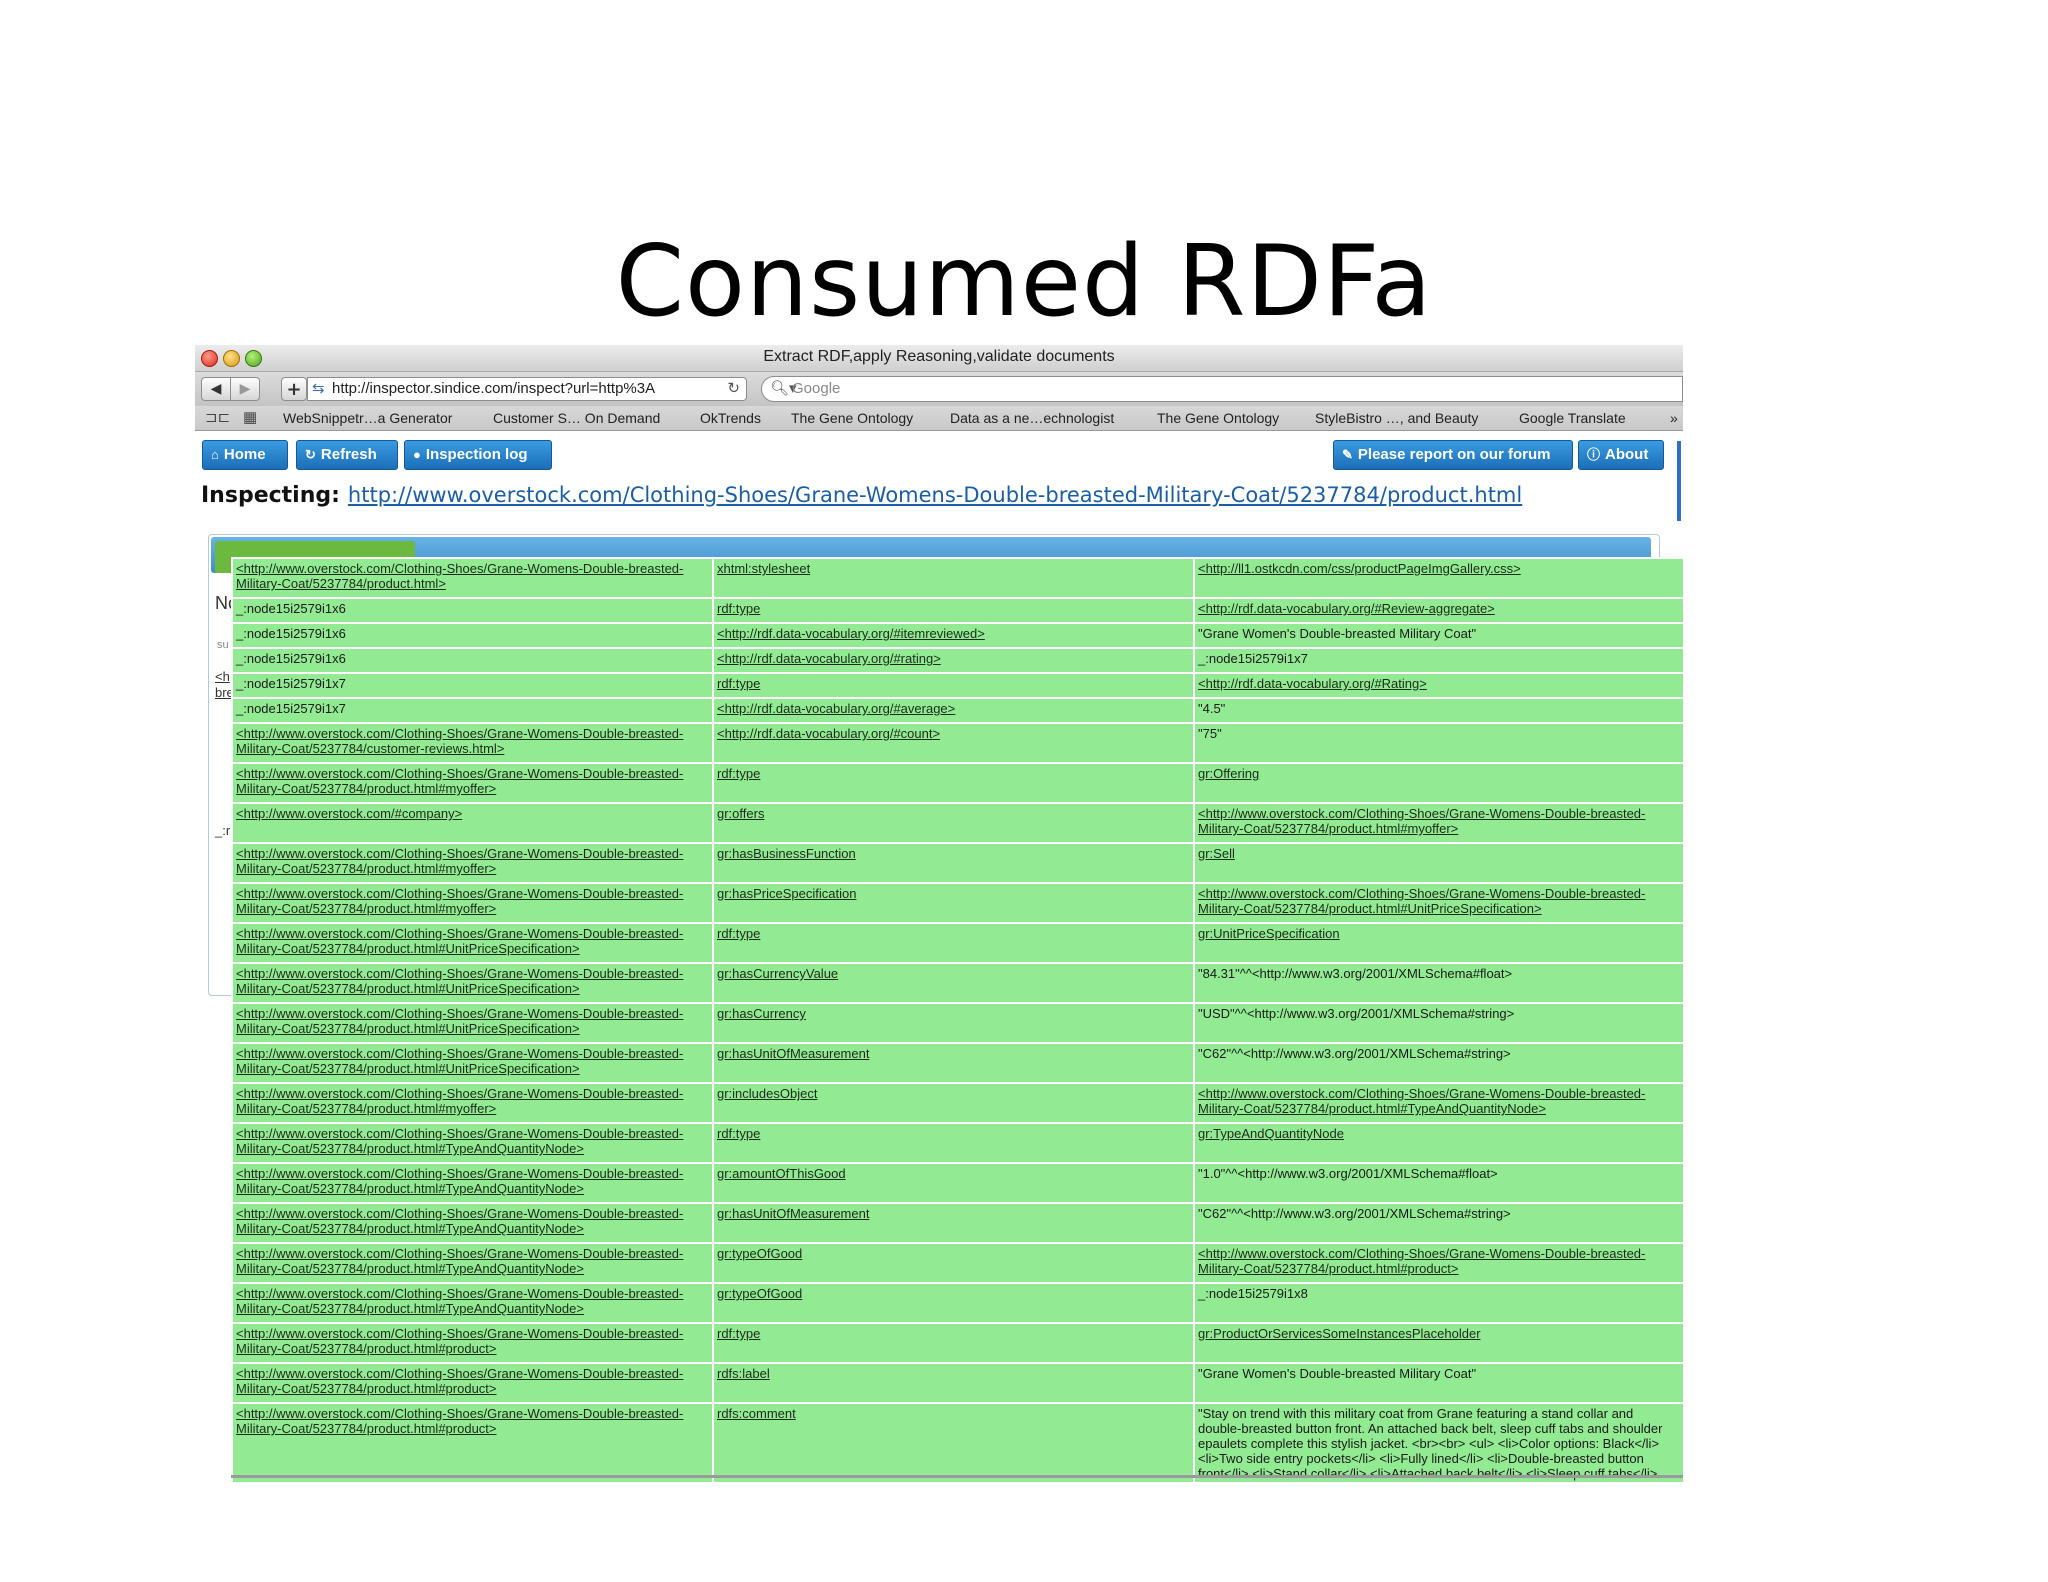 This screenshot has height=1582, width=2048. Describe the element at coordinates (1438, 783) in the screenshot. I see `object-cell: gr:Offering` at that location.